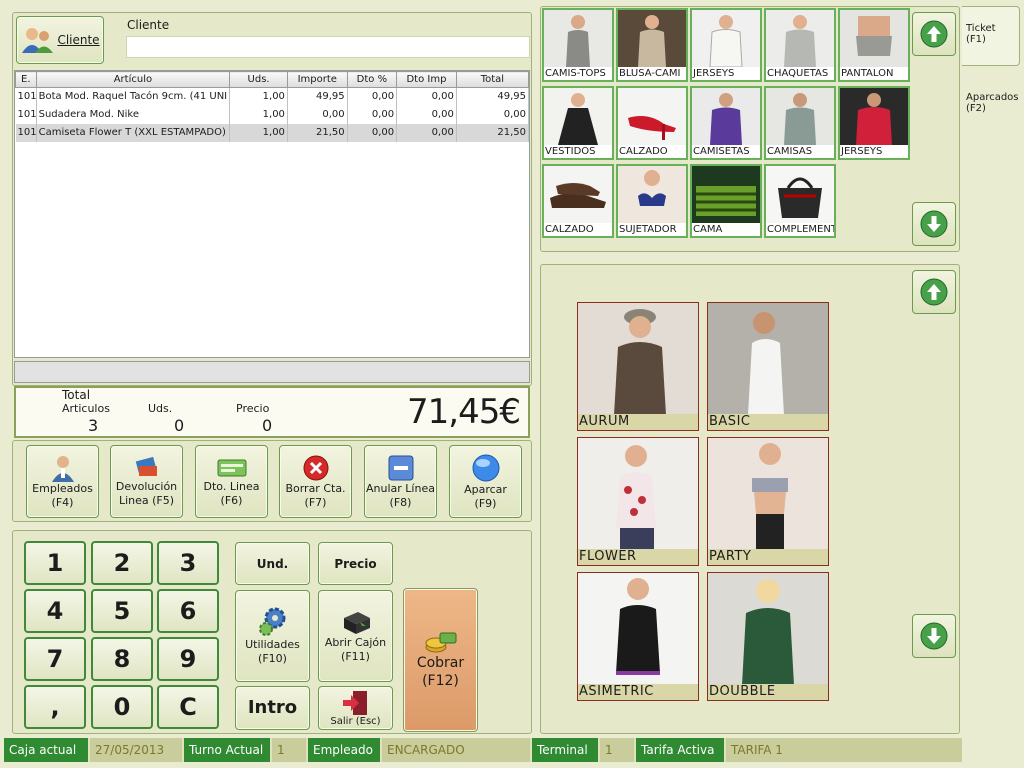  I want to click on col-header: E., so click(26, 79).